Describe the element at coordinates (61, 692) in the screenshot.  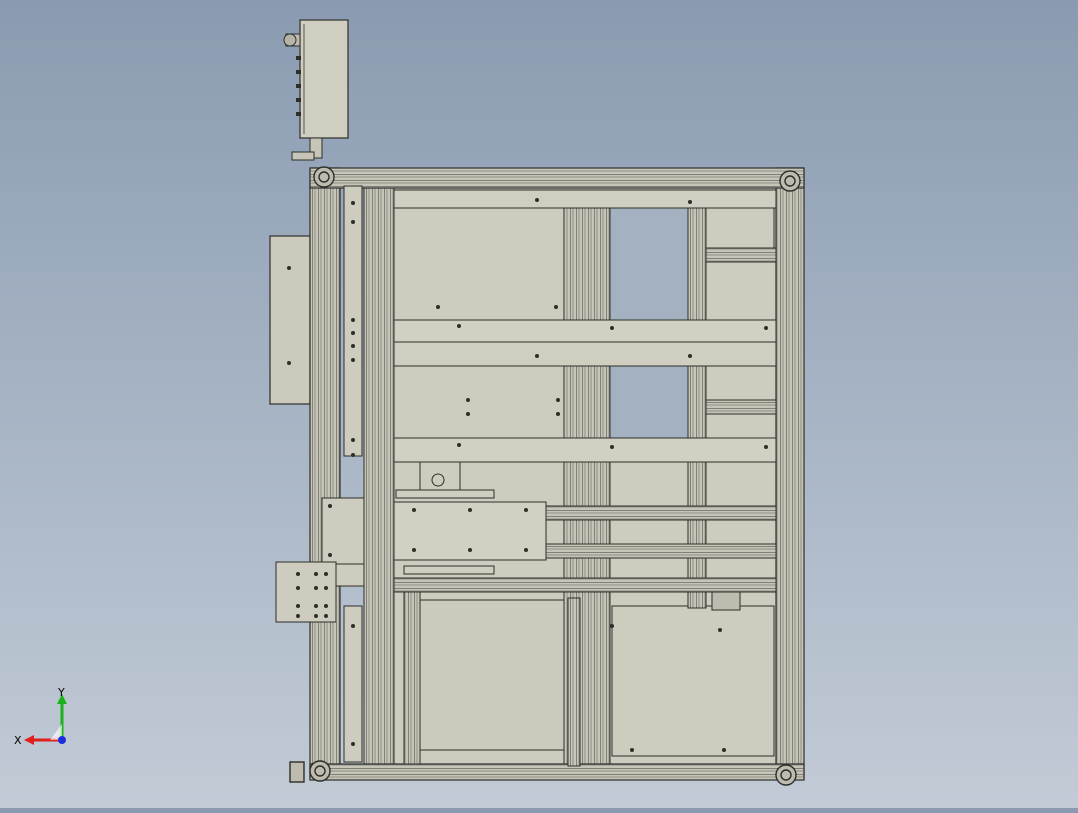
I see `y-axis-label: Y` at that location.